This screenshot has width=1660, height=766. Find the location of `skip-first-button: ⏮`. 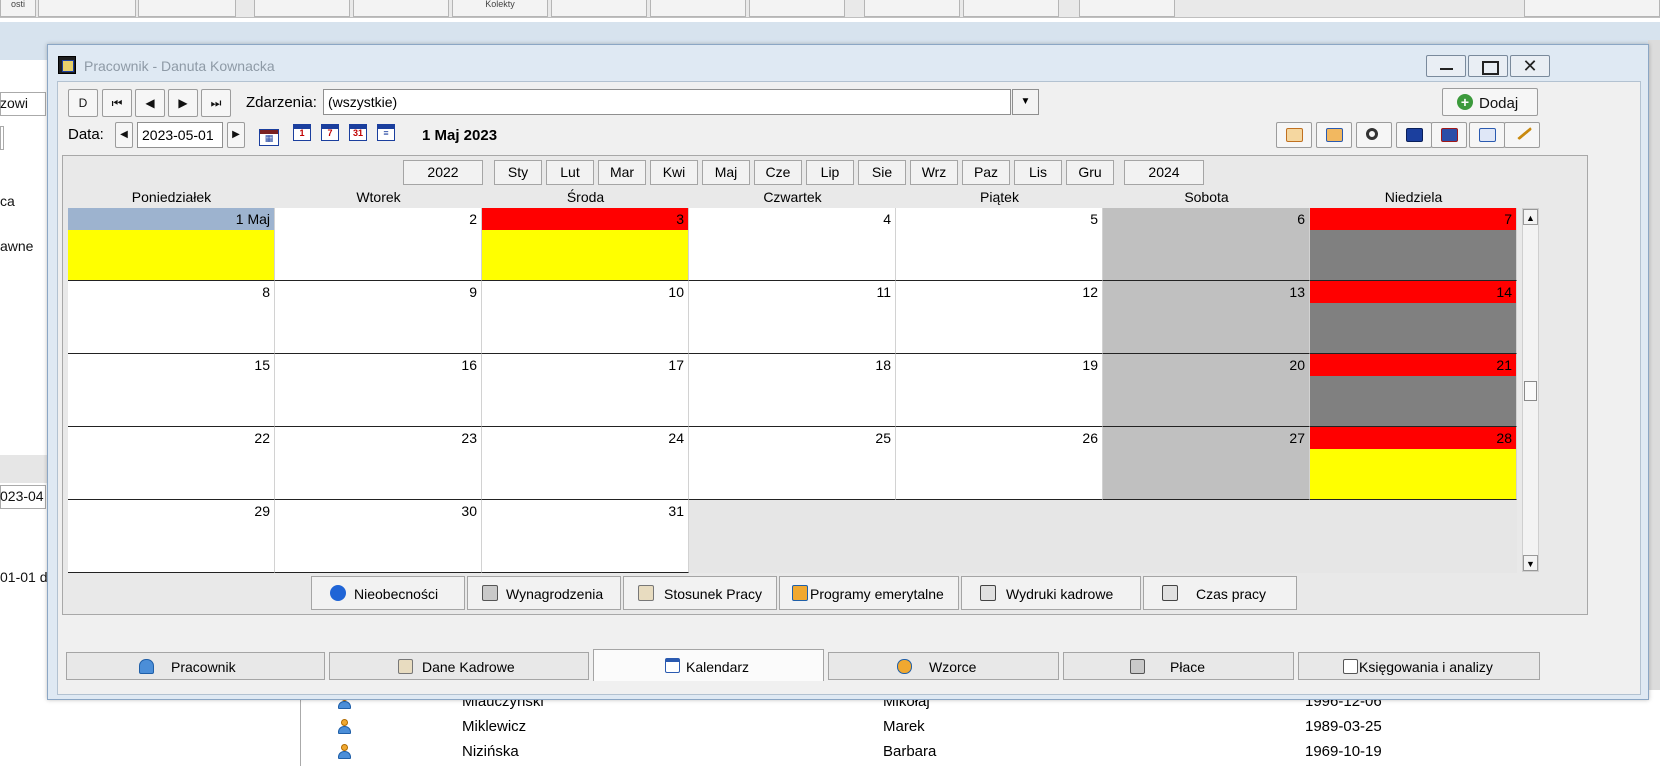

skip-first-button: ⏮ is located at coordinates (117, 103).